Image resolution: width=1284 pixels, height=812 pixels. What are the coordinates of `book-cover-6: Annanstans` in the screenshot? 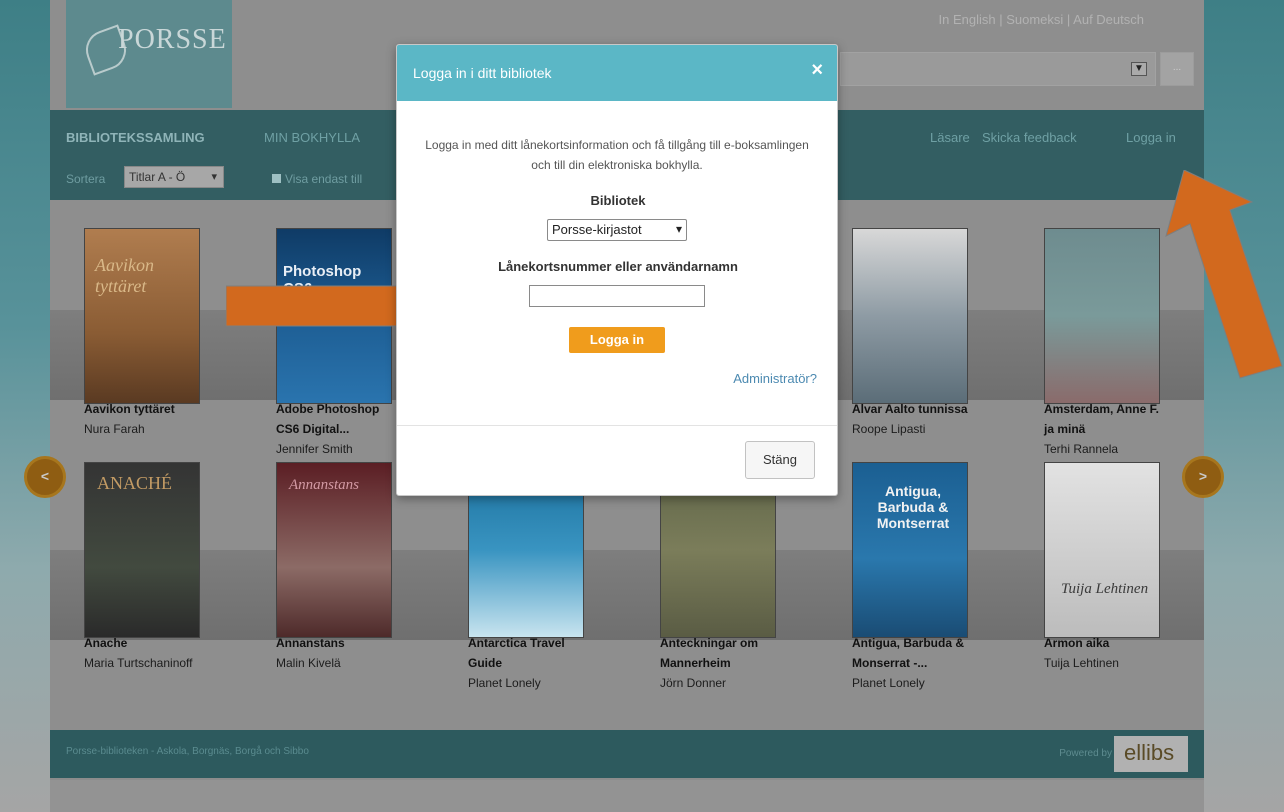 It's located at (334, 550).